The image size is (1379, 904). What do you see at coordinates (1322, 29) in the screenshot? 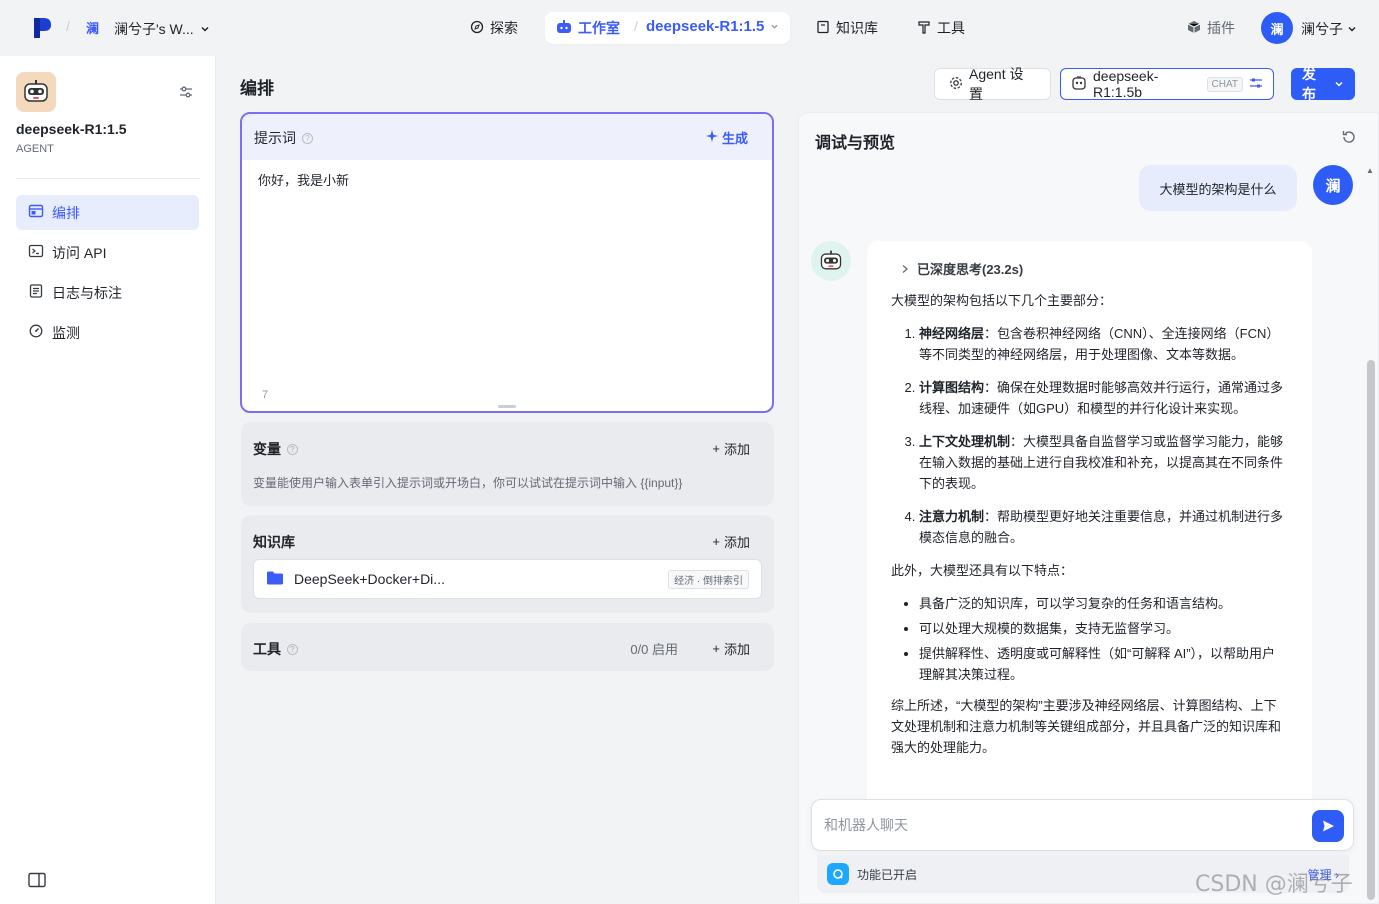
I see `user-name: 澜兮子` at bounding box center [1322, 29].